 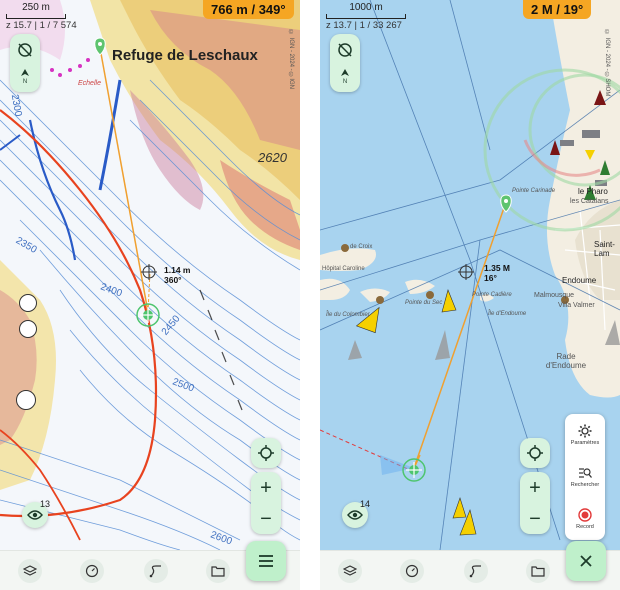 I want to click on record-icon, so click(x=585, y=515).